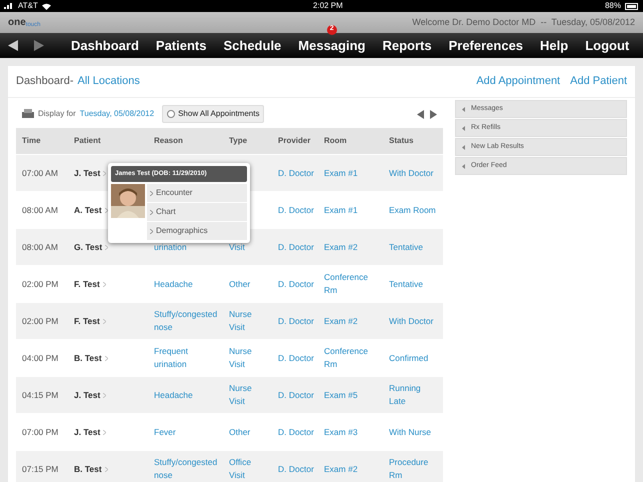 The image size is (643, 482). What do you see at coordinates (88, 247) in the screenshot?
I see `patient-link: G. Test` at bounding box center [88, 247].